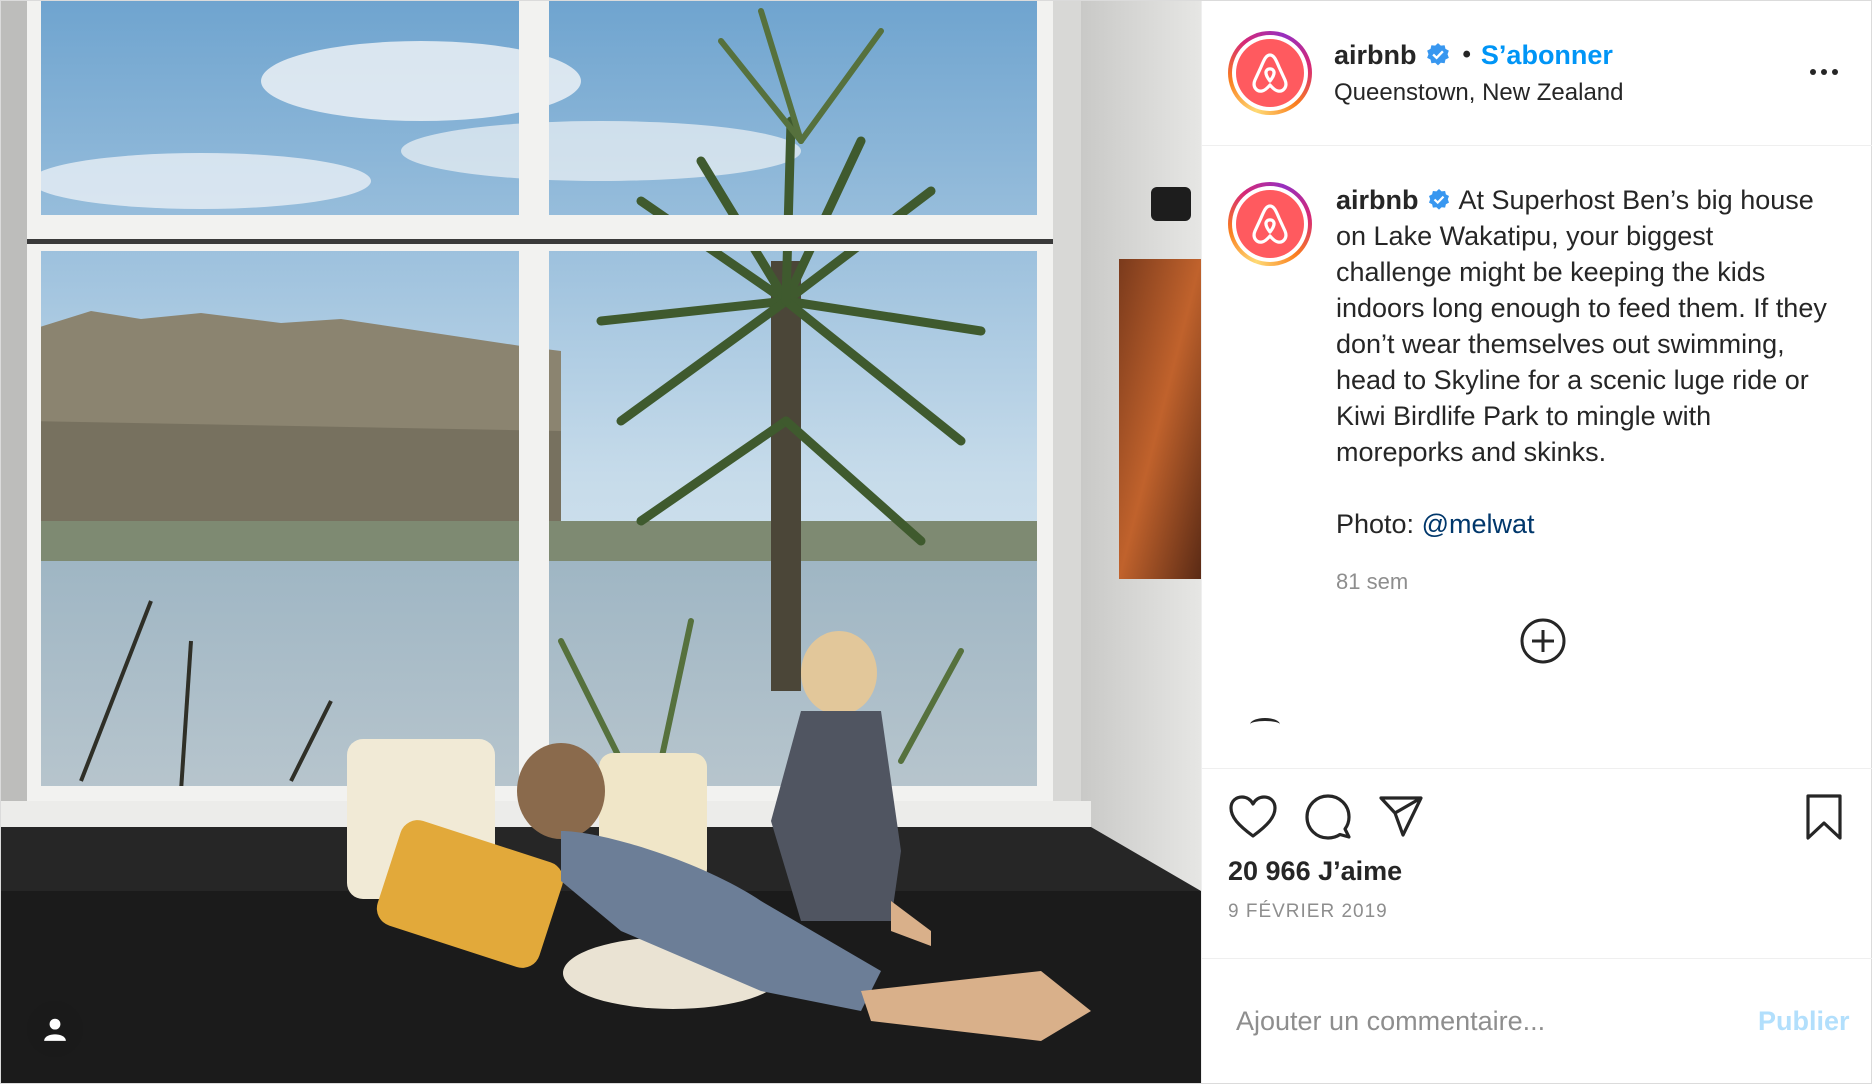  I want to click on photo-credit-label: Photo:, so click(1375, 524).